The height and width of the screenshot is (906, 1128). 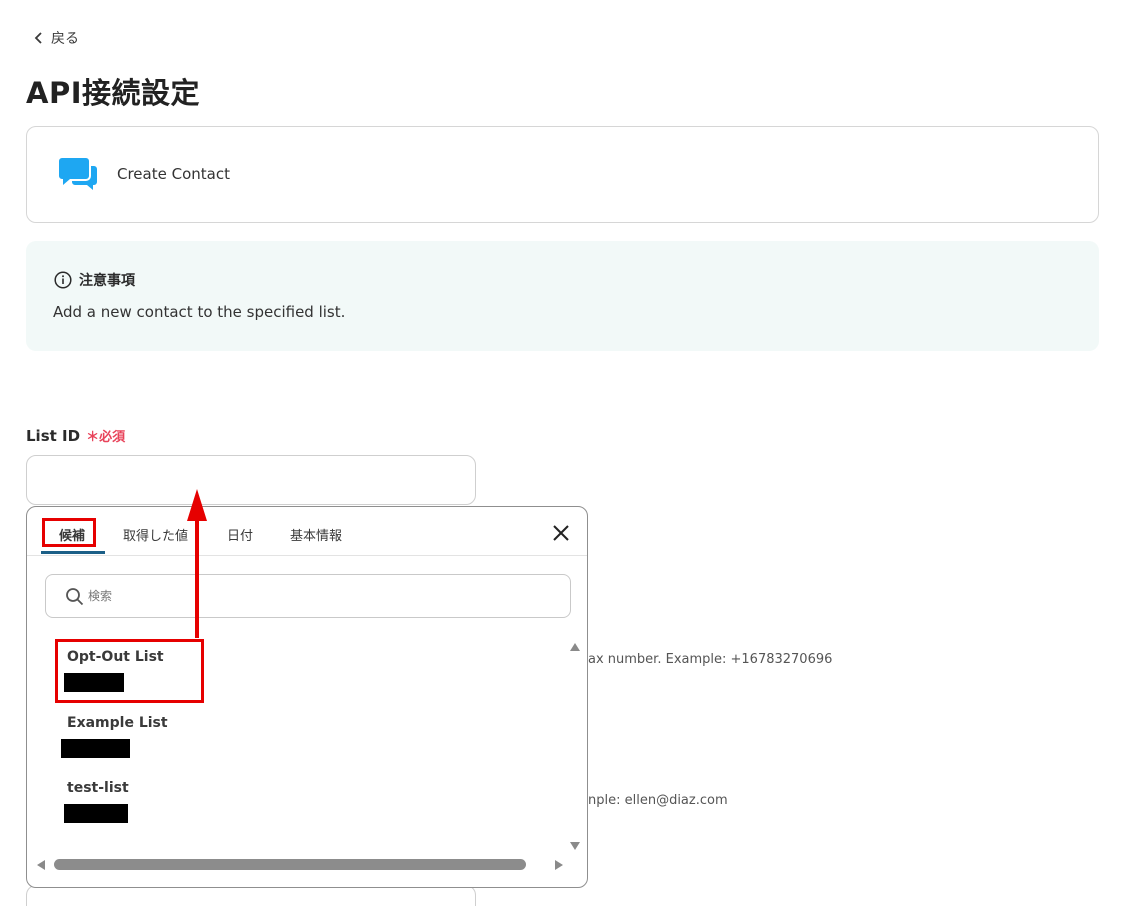 What do you see at coordinates (96, 801) in the screenshot?
I see `list-item: test-list` at bounding box center [96, 801].